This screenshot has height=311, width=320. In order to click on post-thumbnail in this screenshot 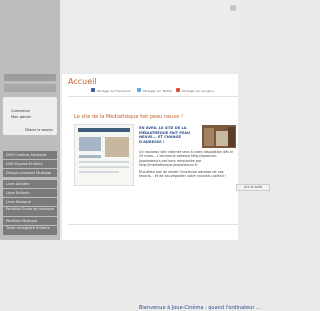, I will do `click(104, 155)`.